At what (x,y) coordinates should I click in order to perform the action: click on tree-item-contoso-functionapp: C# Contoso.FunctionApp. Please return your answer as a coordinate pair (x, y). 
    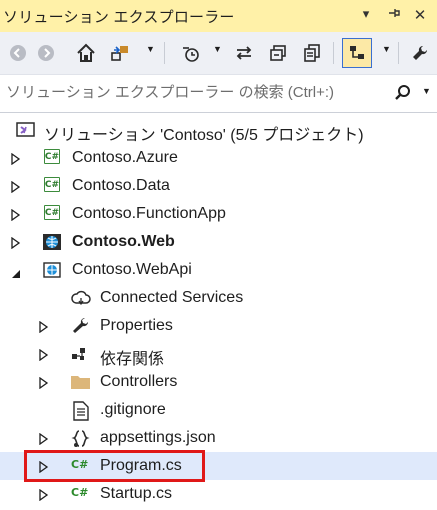
    Looking at the image, I should click on (218, 214).